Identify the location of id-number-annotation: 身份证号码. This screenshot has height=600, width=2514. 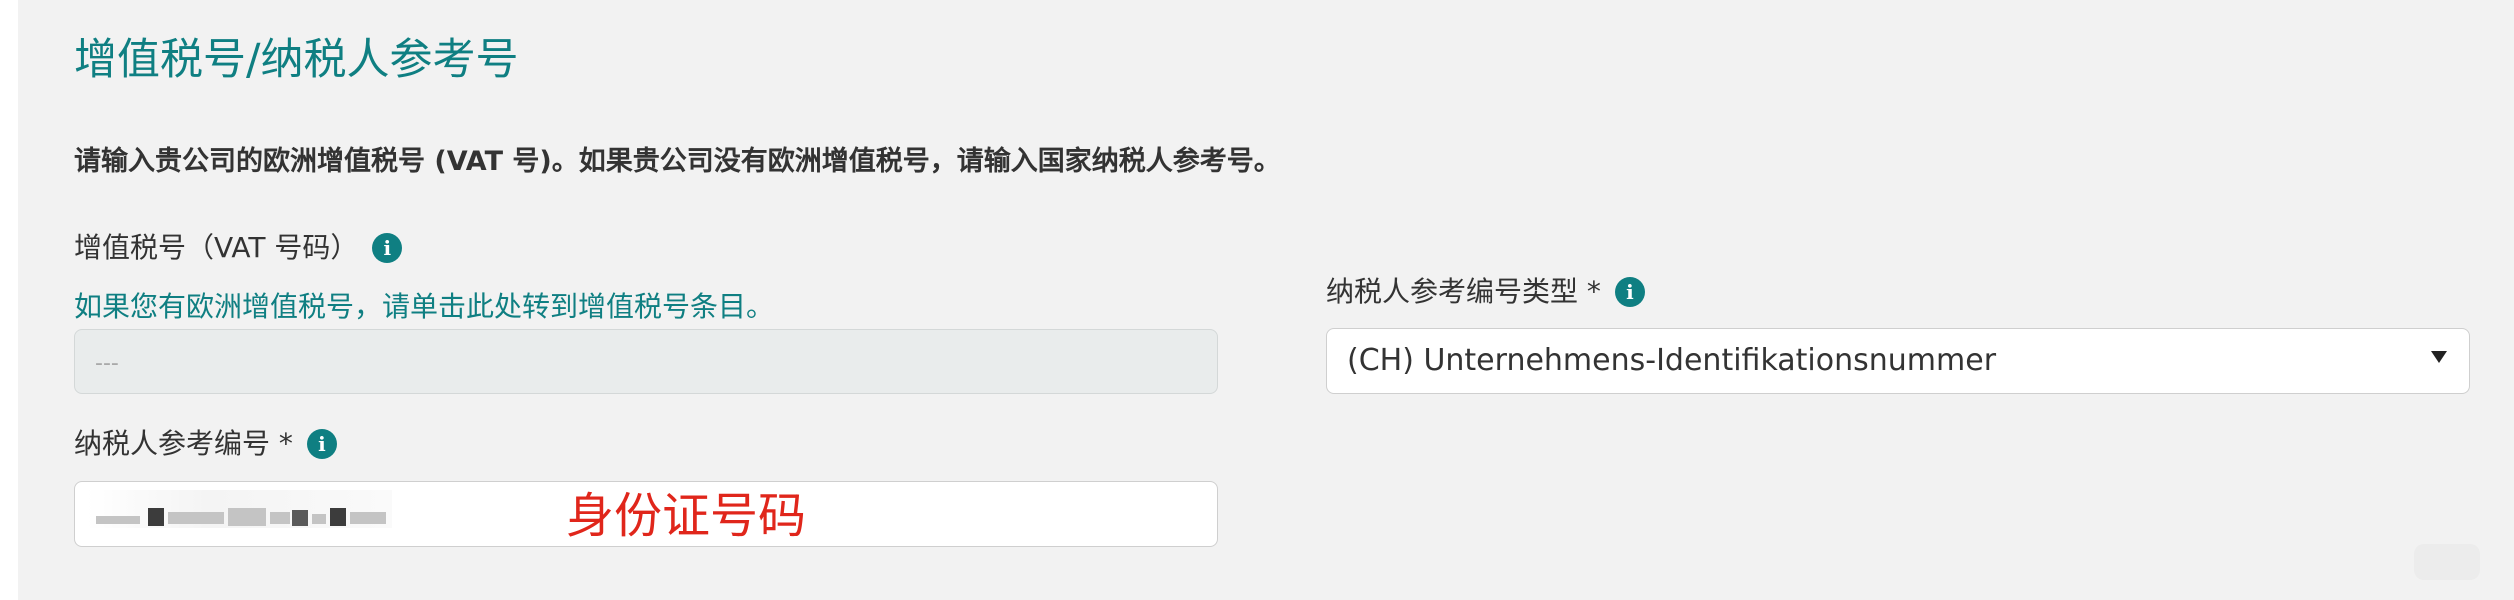
(686, 516).